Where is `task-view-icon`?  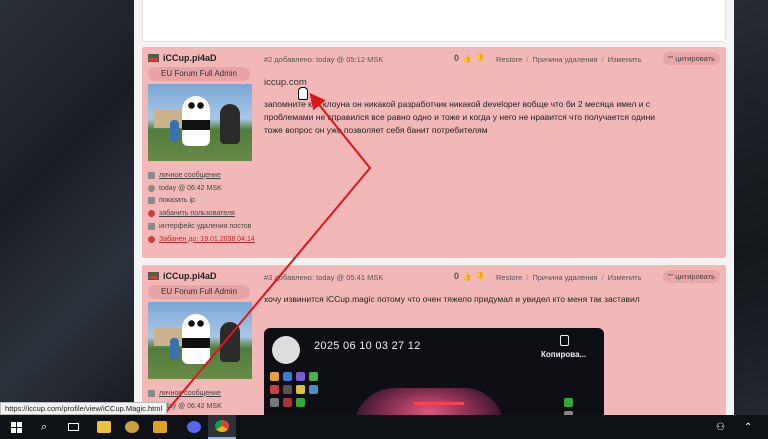 task-view-icon is located at coordinates (73, 427).